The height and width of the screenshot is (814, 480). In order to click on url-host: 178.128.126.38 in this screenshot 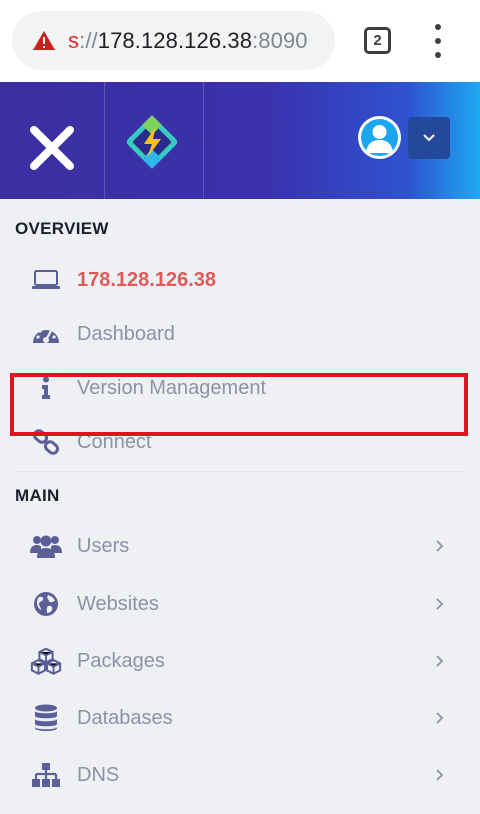, I will do `click(175, 40)`.